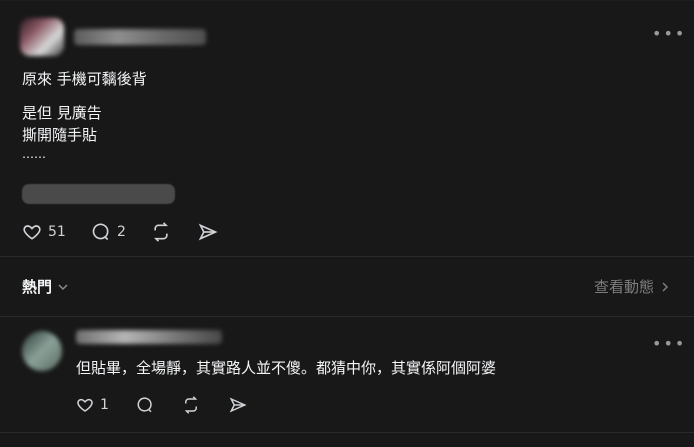  Describe the element at coordinates (63, 286) in the screenshot. I see `chevron-down-icon` at that location.